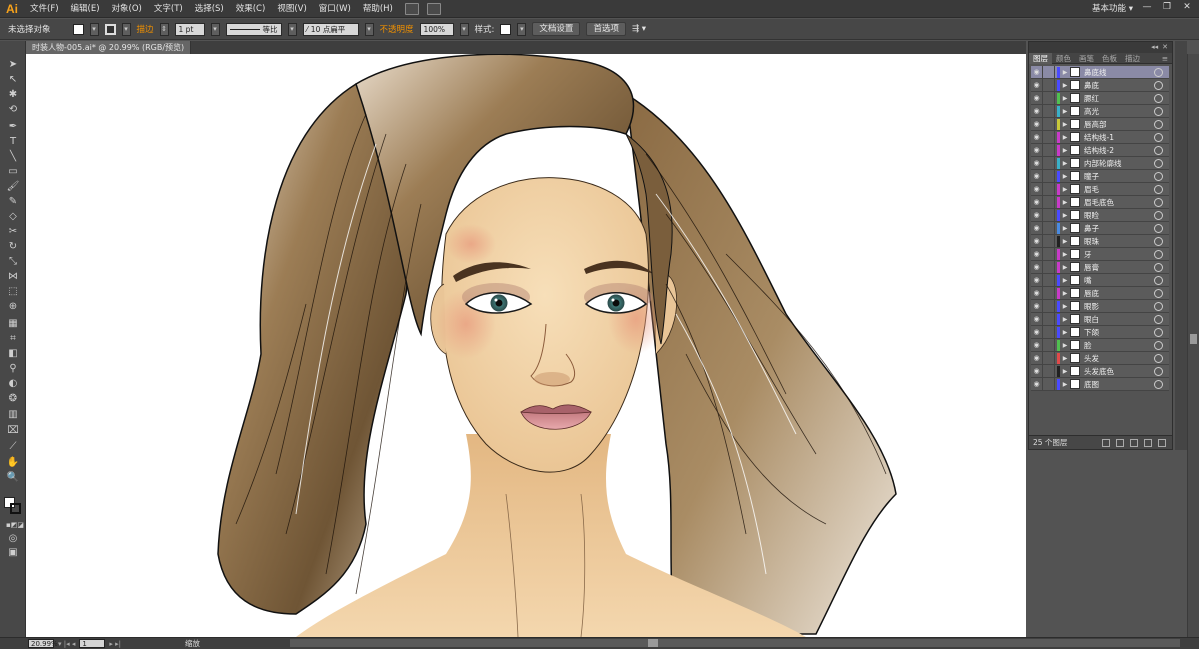 This screenshot has height=649, width=1199. I want to click on delete-layer-icon, so click(1162, 442).